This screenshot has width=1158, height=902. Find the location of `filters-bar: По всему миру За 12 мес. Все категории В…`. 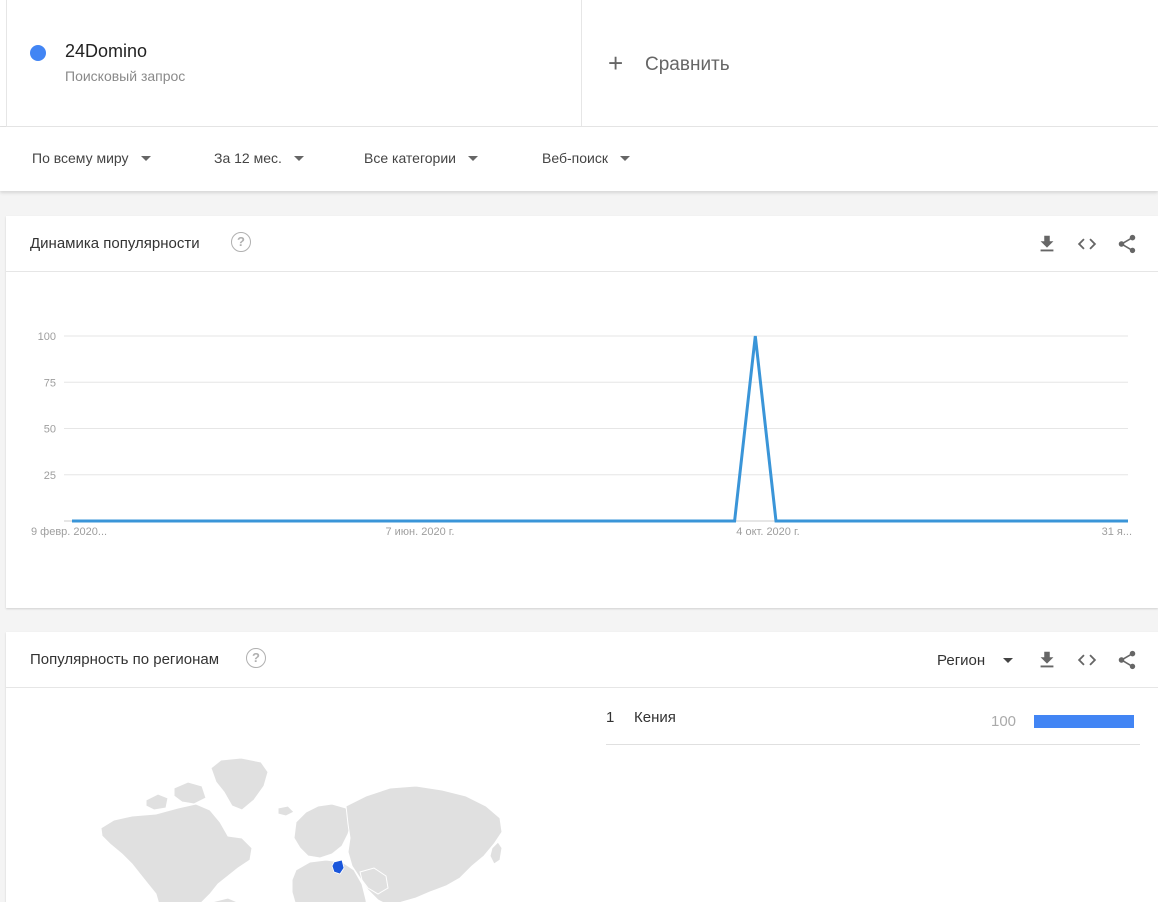

filters-bar: По всему миру За 12 мес. Все категории В… is located at coordinates (579, 159).